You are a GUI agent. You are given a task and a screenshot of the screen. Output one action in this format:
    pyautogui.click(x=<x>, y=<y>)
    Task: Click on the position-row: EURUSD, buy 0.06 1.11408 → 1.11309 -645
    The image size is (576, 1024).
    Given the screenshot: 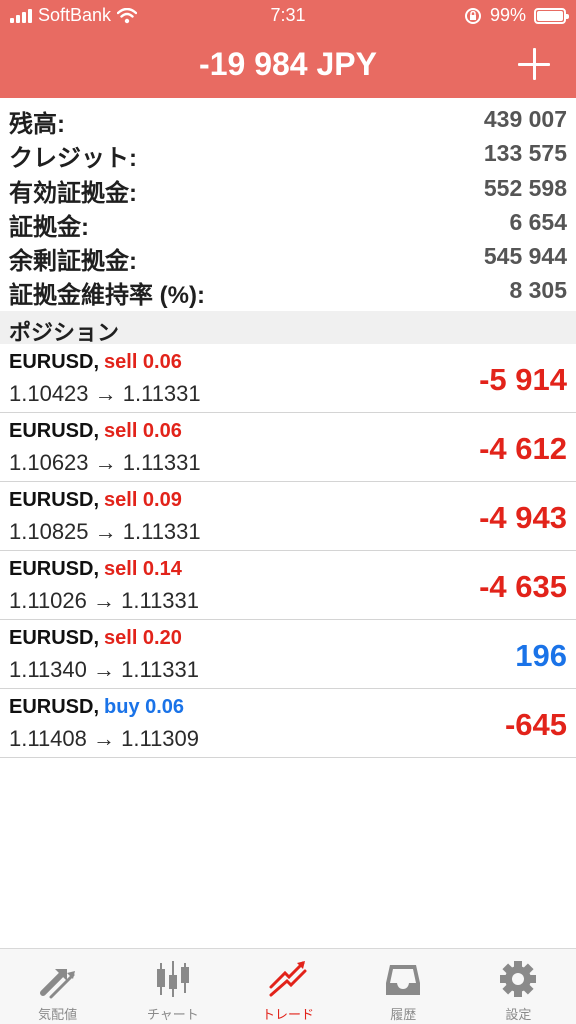 What is the action you would take?
    pyautogui.click(x=288, y=723)
    